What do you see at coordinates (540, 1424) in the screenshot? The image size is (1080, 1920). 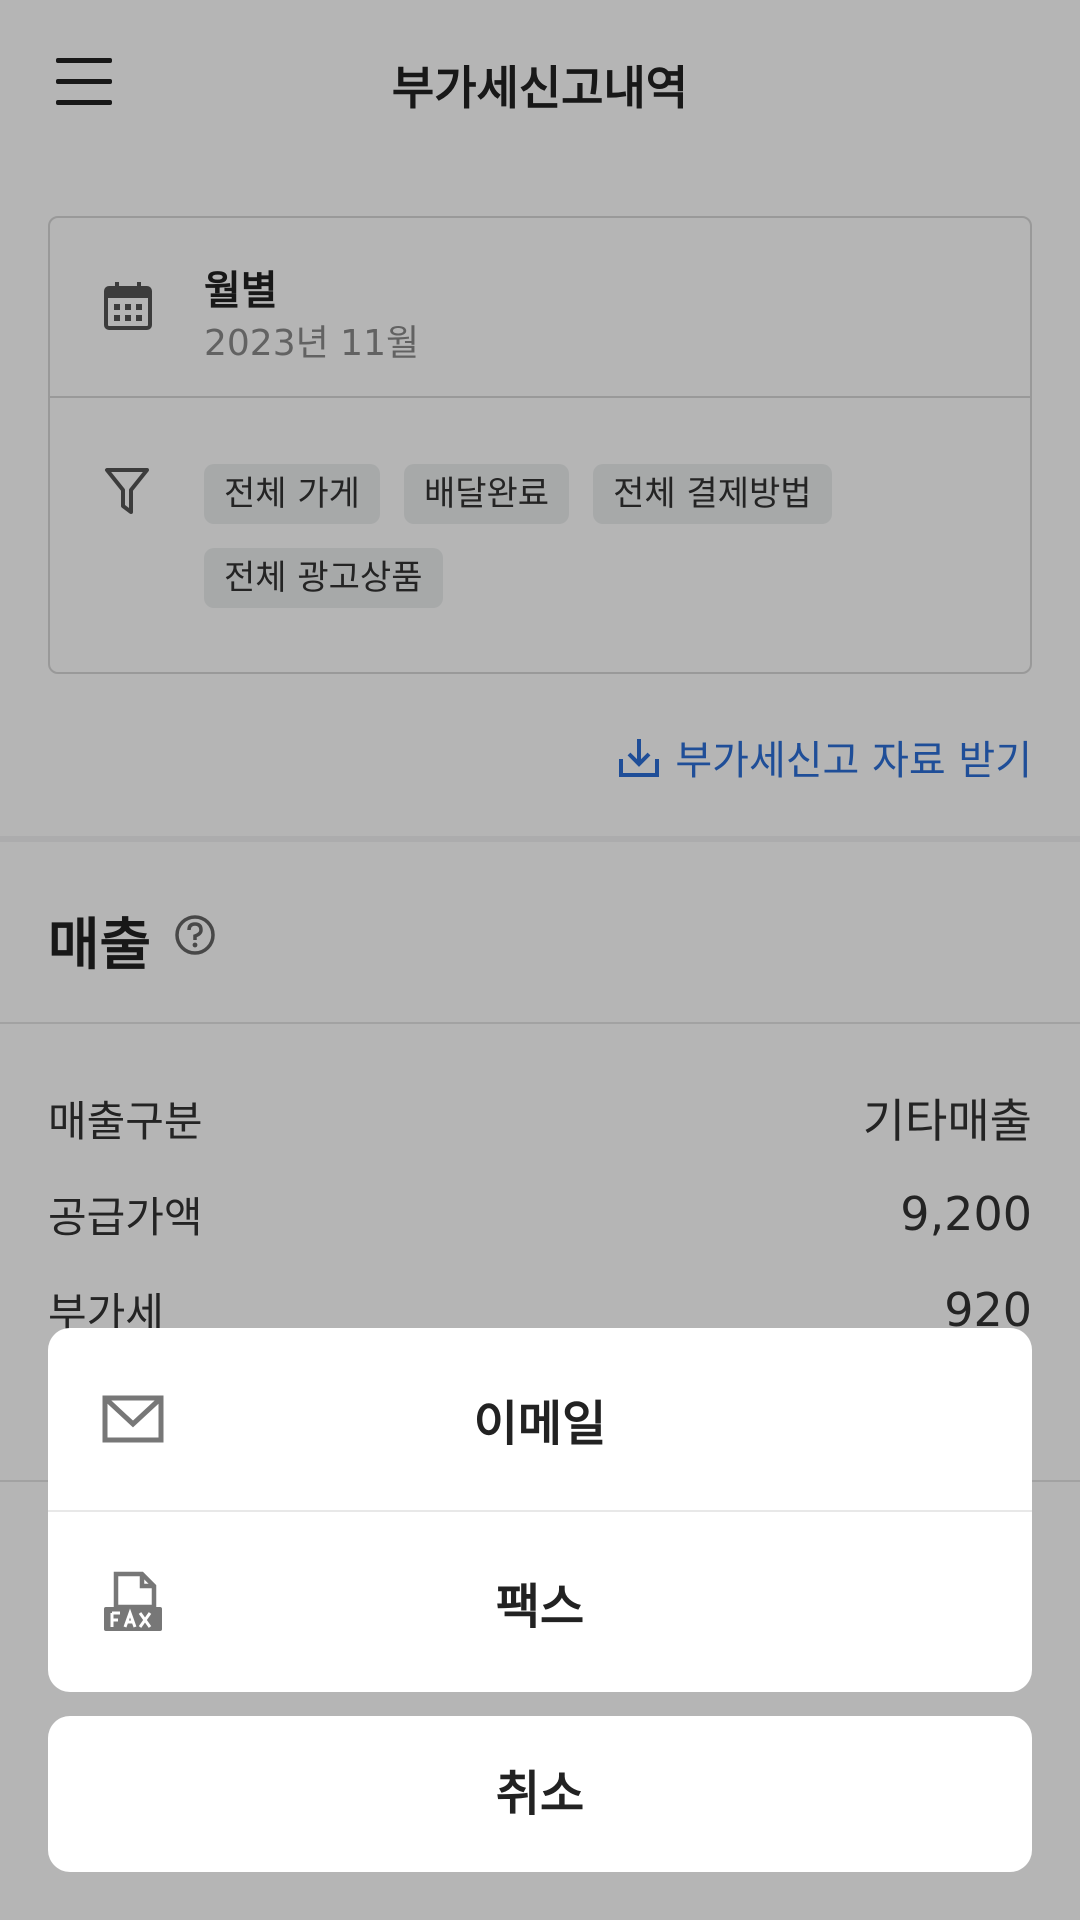 I see `email-option-label: 이메일` at bounding box center [540, 1424].